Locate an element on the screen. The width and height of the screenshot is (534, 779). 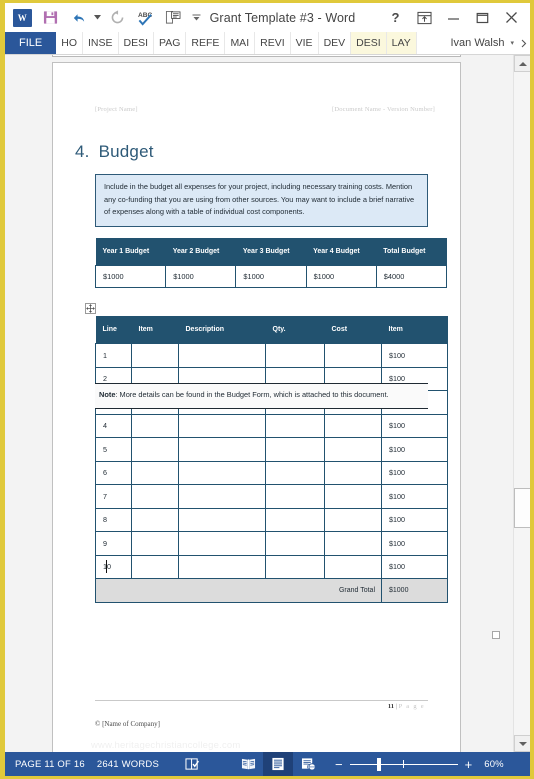
table-row: 6 $100 is located at coordinates (271, 472).